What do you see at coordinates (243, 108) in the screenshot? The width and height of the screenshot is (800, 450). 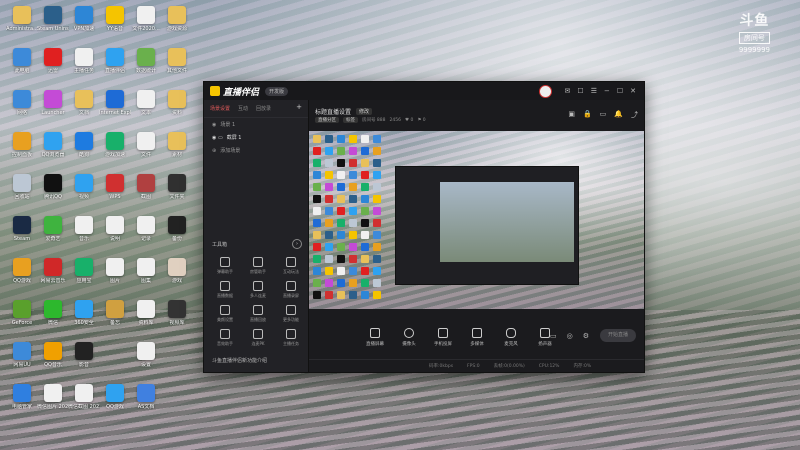 I see `tab-interact: 互动` at bounding box center [243, 108].